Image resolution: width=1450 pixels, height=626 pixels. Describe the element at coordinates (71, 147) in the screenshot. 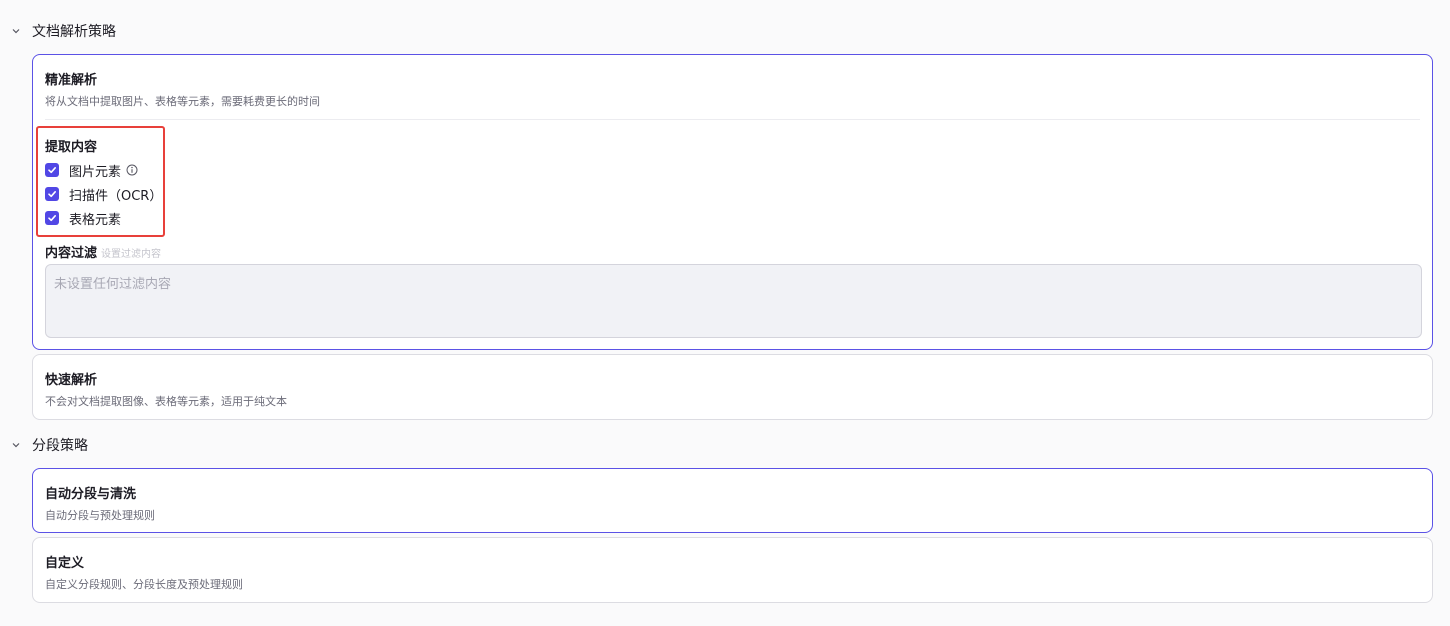

I see `extract-content-title: 提取内容` at that location.